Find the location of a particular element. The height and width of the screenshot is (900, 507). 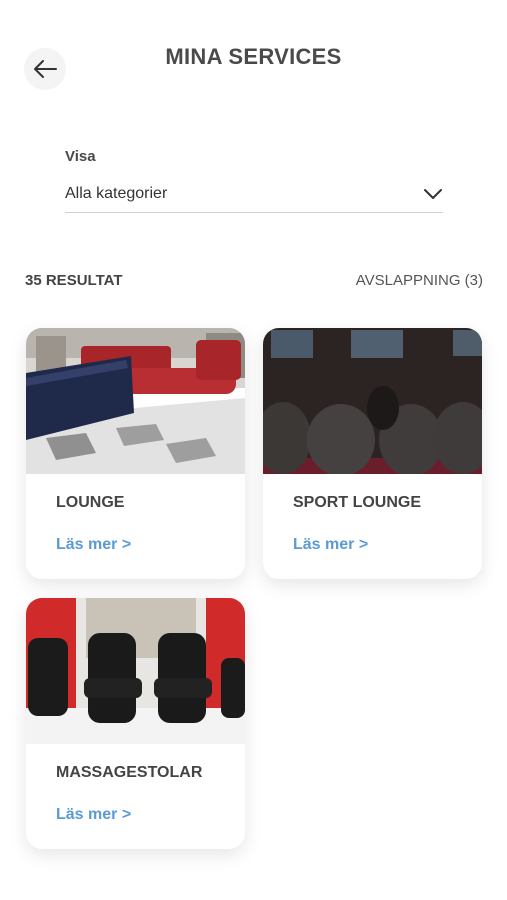

sport-lounge-image is located at coordinates (372, 401).